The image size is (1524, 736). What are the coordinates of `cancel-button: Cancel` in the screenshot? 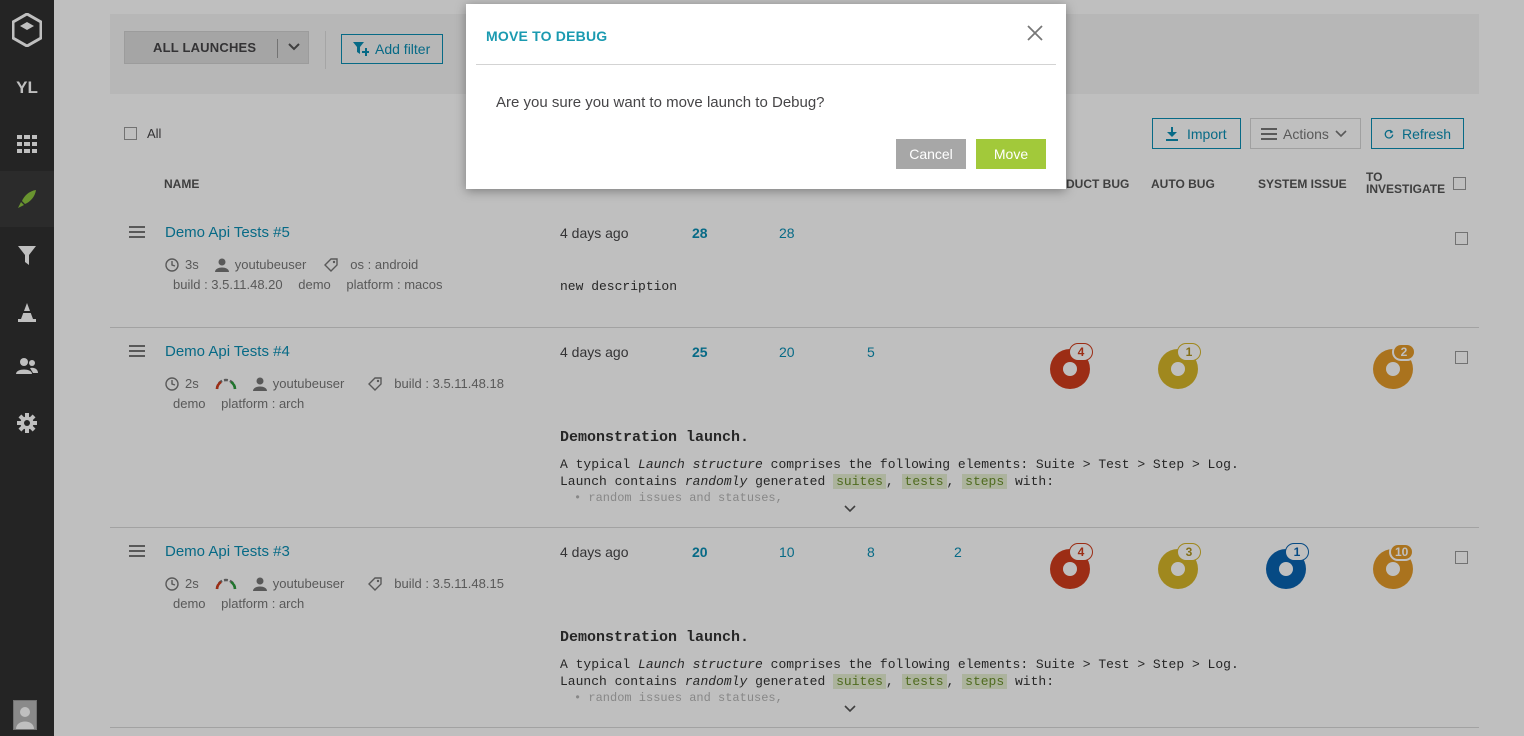 It's located at (931, 154).